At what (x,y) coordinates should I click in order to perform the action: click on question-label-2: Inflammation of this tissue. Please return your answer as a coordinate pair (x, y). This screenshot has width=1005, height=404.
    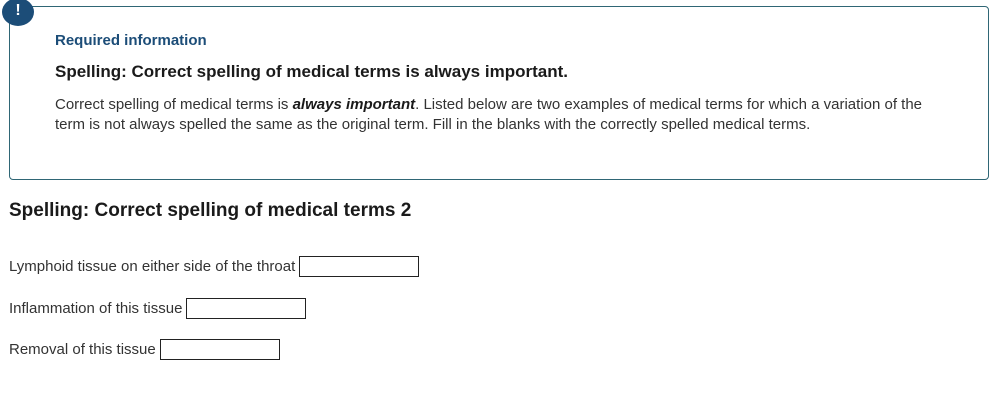
    Looking at the image, I should click on (96, 308).